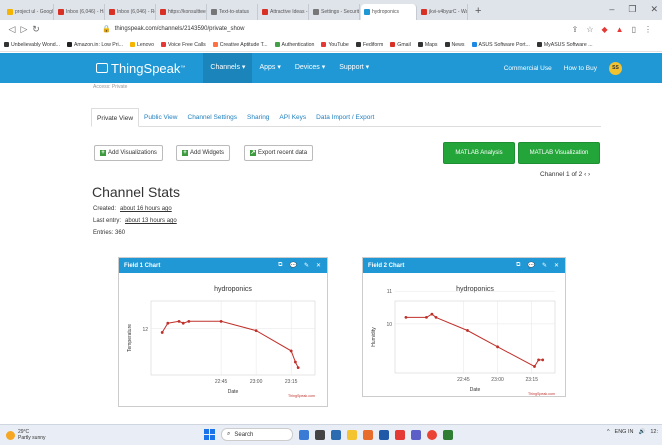 This screenshot has height=445, width=662. Describe the element at coordinates (479, 153) in the screenshot. I see `matlab-analysis-button: MATLAB Analysis` at that location.